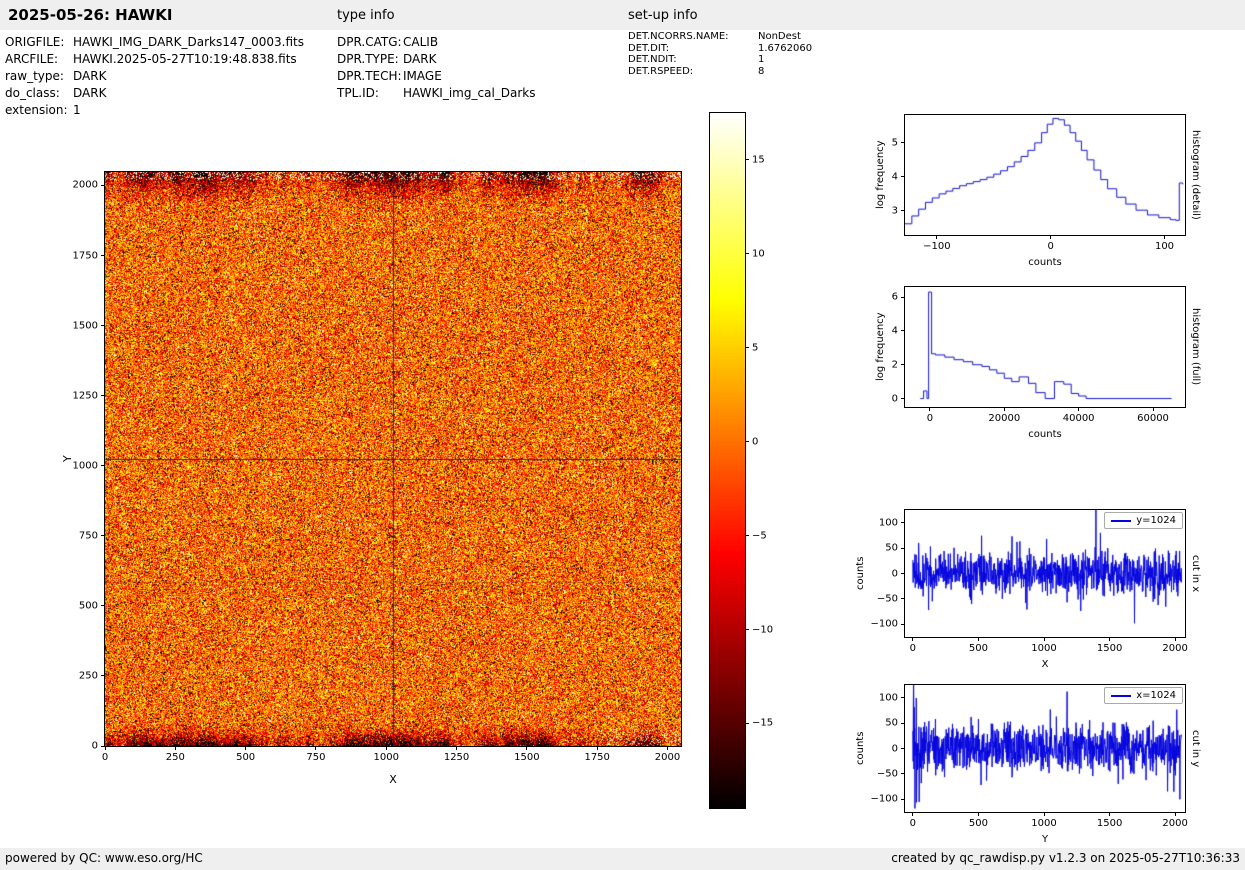 This screenshot has height=870, width=1245. I want to click on metadata-label: raw_type:, so click(34, 76).